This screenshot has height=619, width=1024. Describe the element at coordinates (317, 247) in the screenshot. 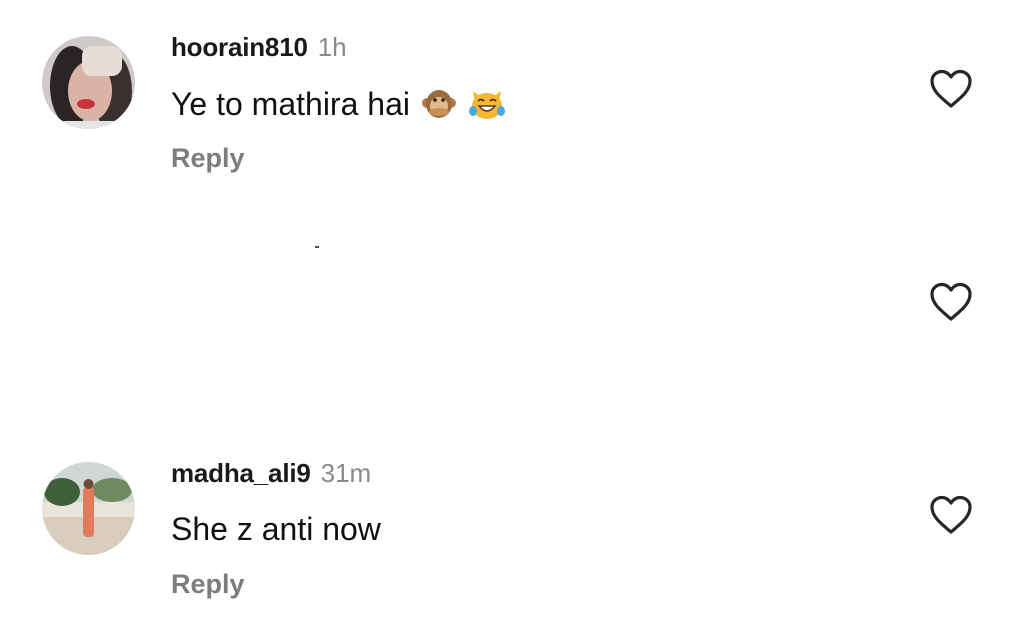

I see `divider-mark` at that location.